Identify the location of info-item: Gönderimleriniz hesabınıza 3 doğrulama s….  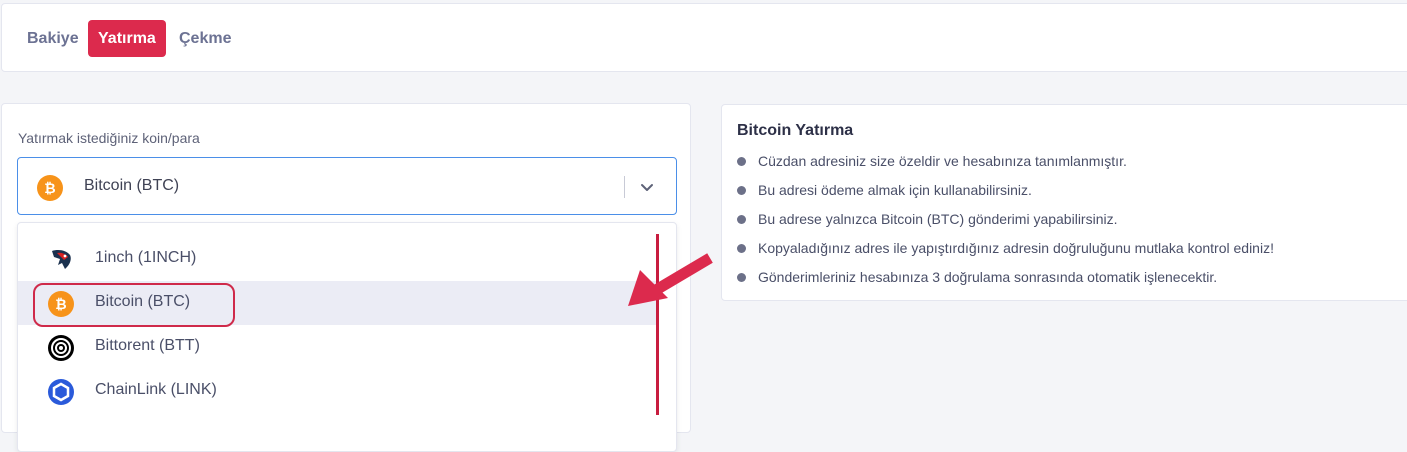
(1005, 280).